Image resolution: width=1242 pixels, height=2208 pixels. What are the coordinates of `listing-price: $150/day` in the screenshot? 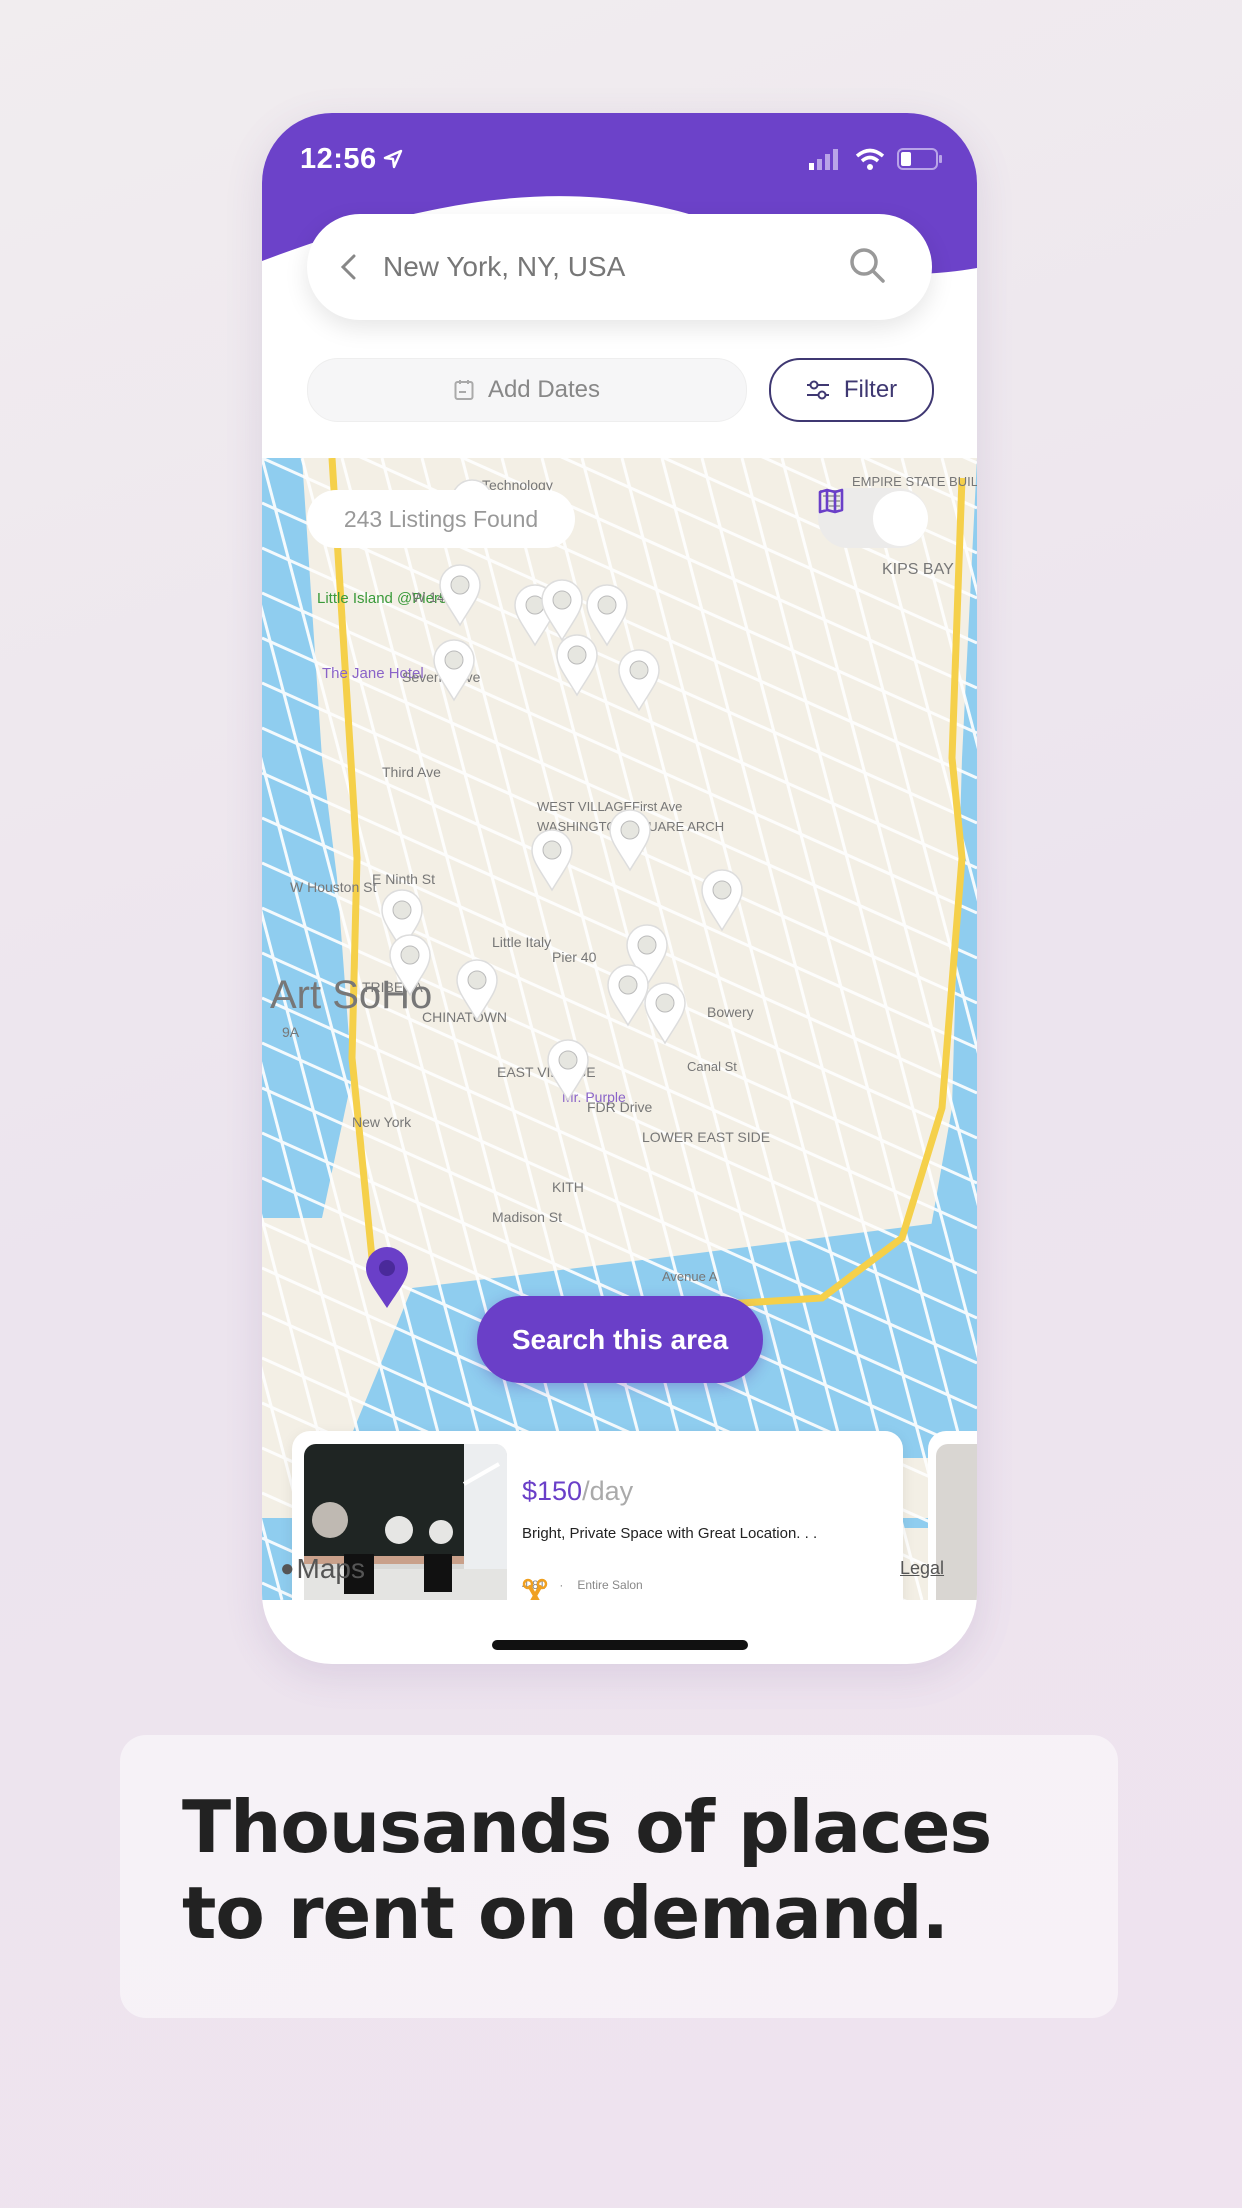 It's located at (577, 1491).